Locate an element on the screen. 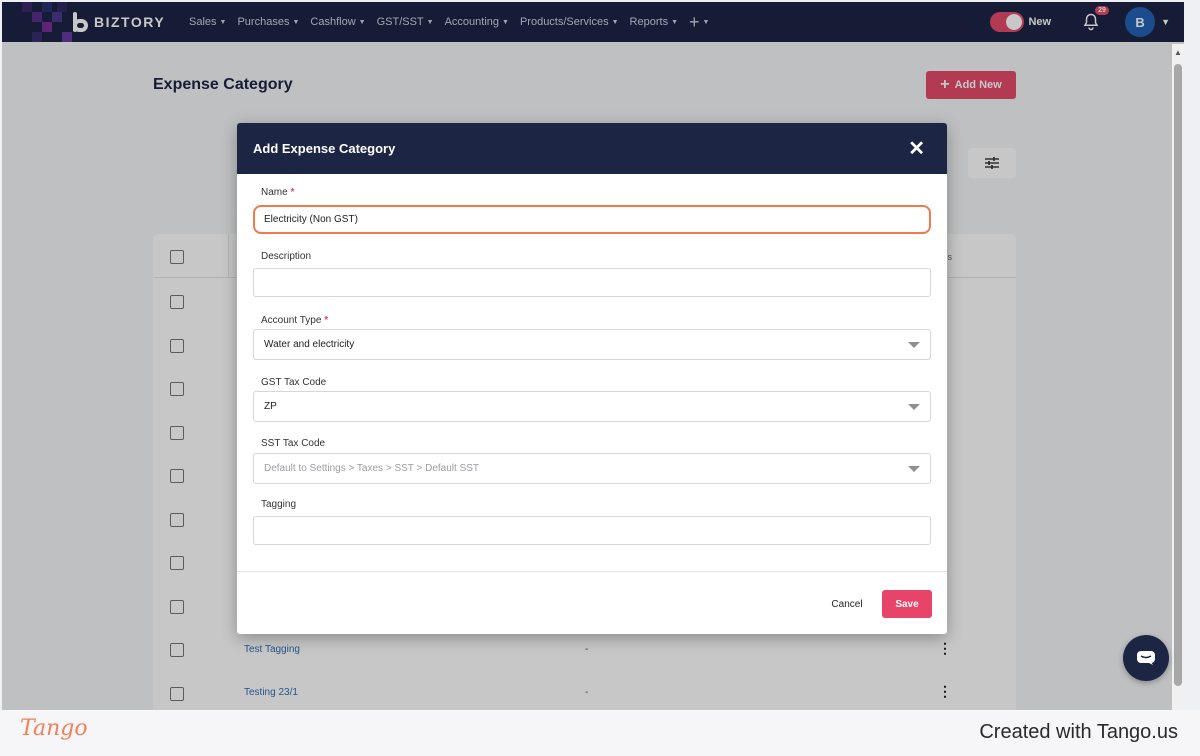  dialog-title: Add Expense Category is located at coordinates (324, 148).